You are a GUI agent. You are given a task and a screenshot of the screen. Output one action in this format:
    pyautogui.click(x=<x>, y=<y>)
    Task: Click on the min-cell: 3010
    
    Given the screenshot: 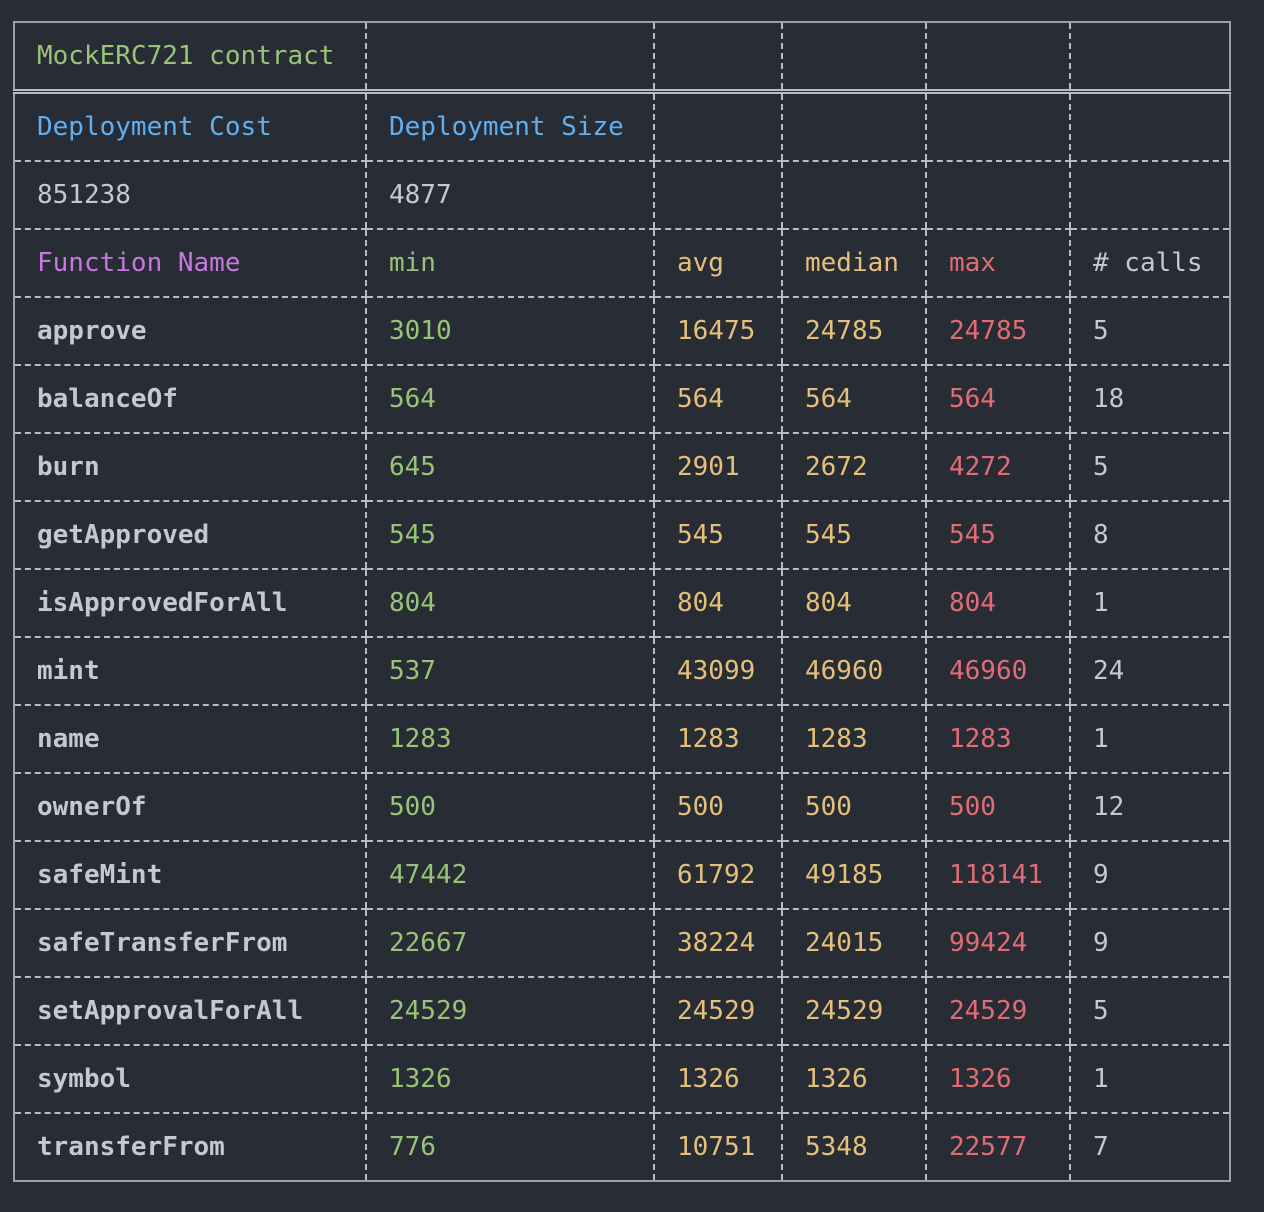 What is the action you would take?
    pyautogui.click(x=509, y=331)
    